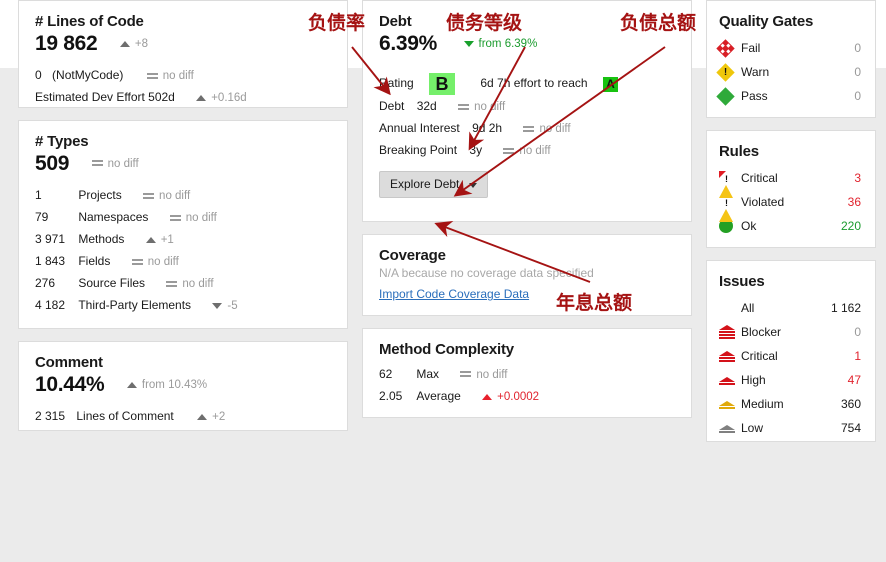 This screenshot has width=886, height=562. I want to click on metric-headline: 19 862 +8, so click(184, 44).